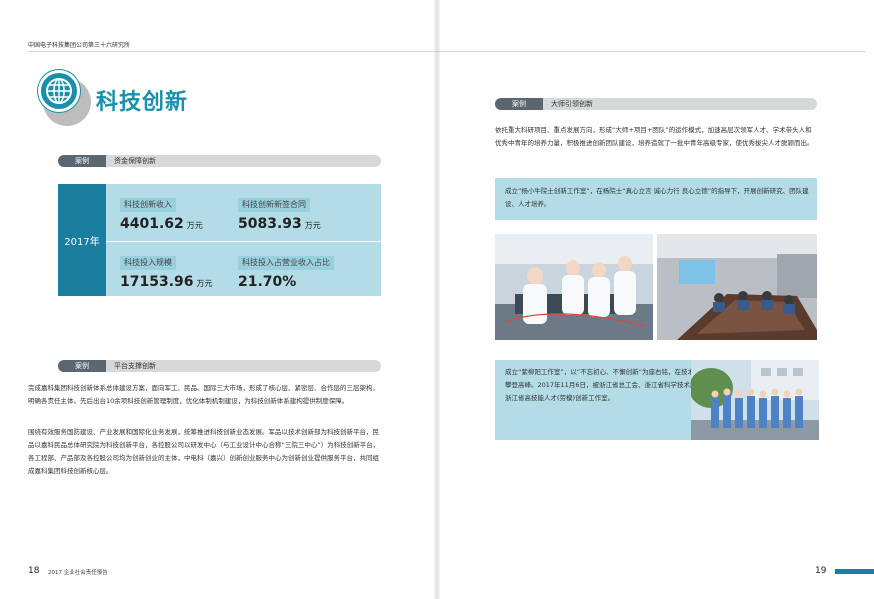 This screenshot has width=874, height=599. What do you see at coordinates (656, 104) in the screenshot?
I see `case-bar-master: 案例 大师引领创新` at bounding box center [656, 104].